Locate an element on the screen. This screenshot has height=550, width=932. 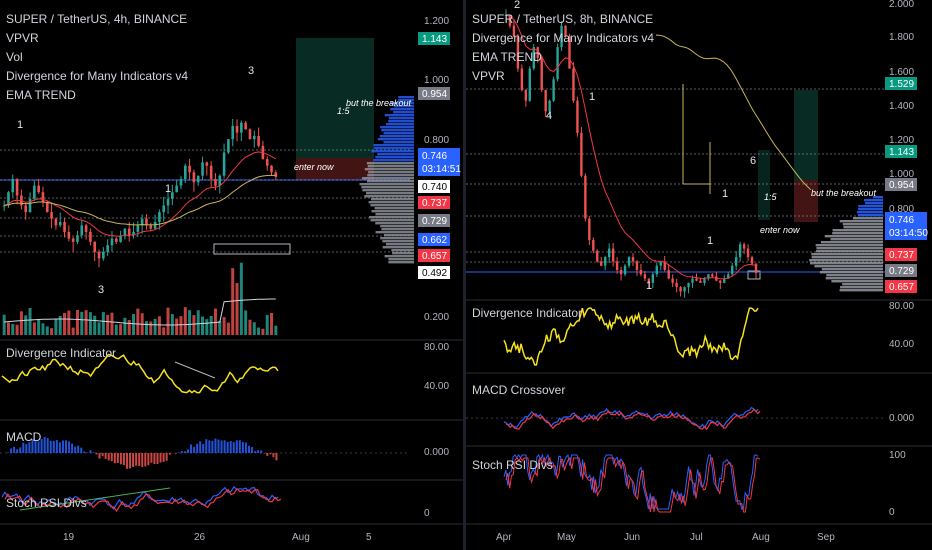
price-tick: 1.400 is located at coordinates (901, 106).